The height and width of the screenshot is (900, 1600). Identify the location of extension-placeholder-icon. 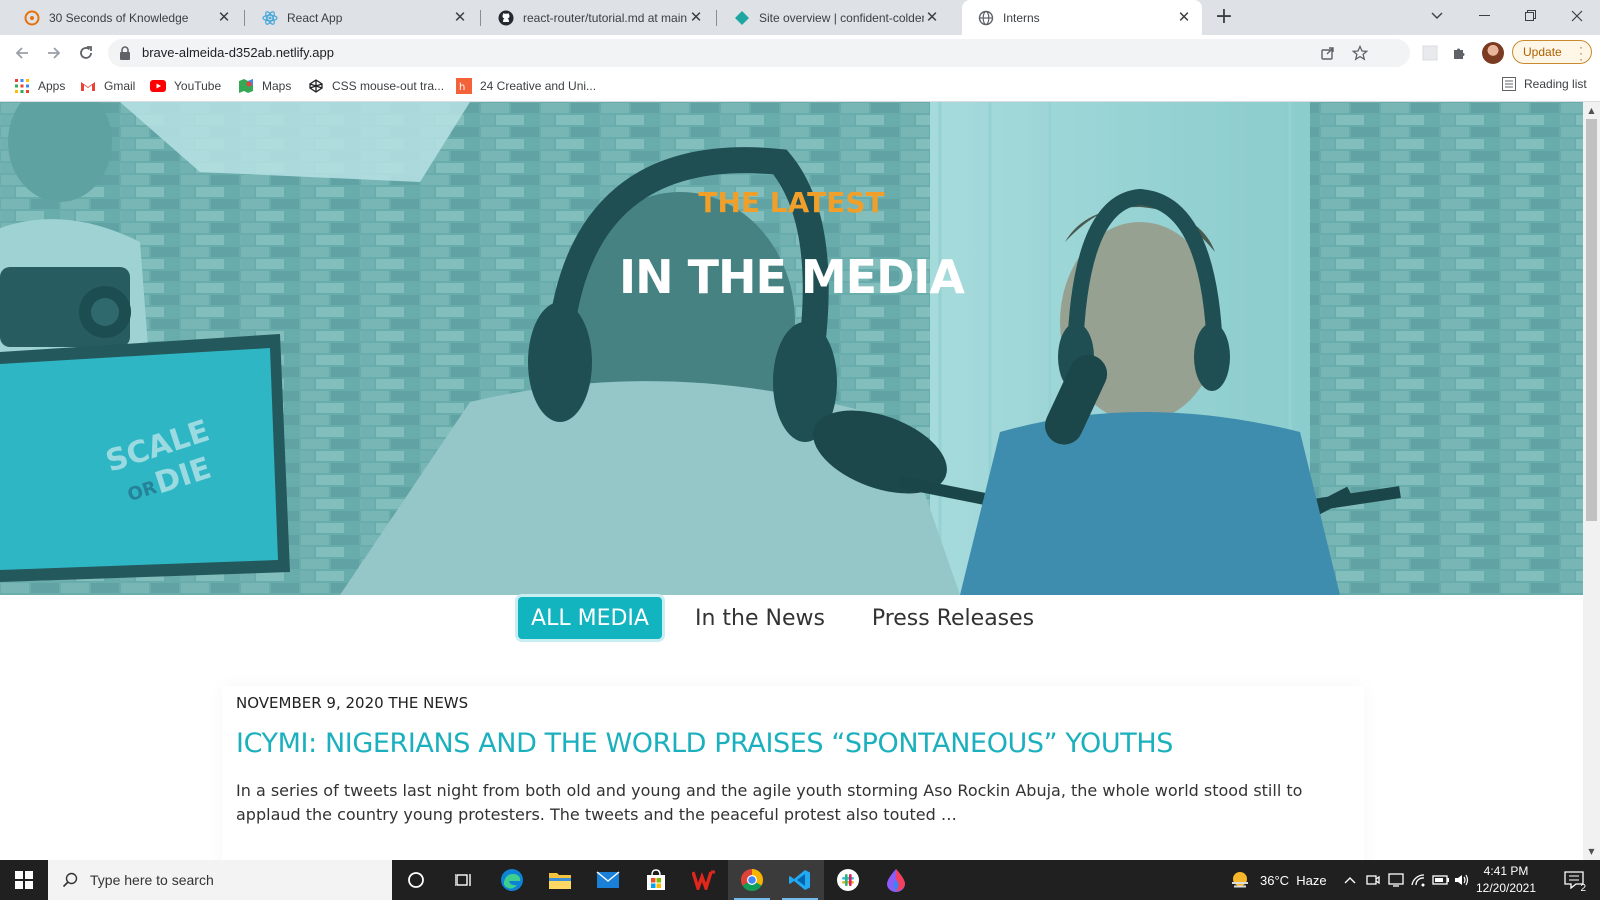
(1430, 53).